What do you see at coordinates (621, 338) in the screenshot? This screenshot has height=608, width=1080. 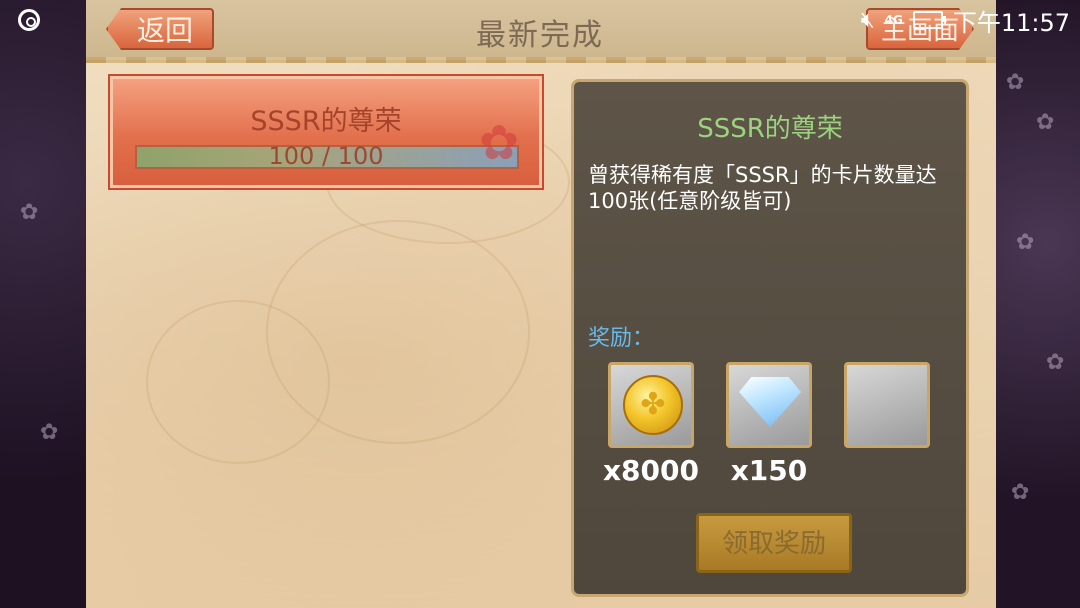 I see `reward-label: 奖励：` at bounding box center [621, 338].